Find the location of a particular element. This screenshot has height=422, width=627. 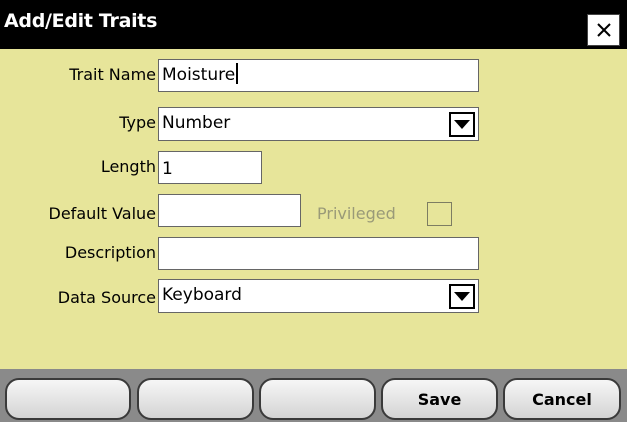

dialog-title: Add/Edit Traits is located at coordinates (81, 21).